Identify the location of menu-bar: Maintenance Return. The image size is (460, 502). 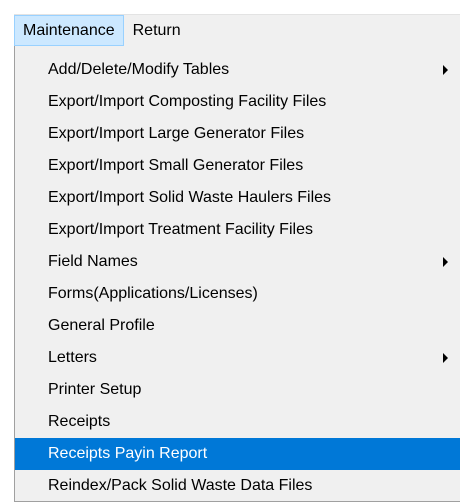
(237, 30).